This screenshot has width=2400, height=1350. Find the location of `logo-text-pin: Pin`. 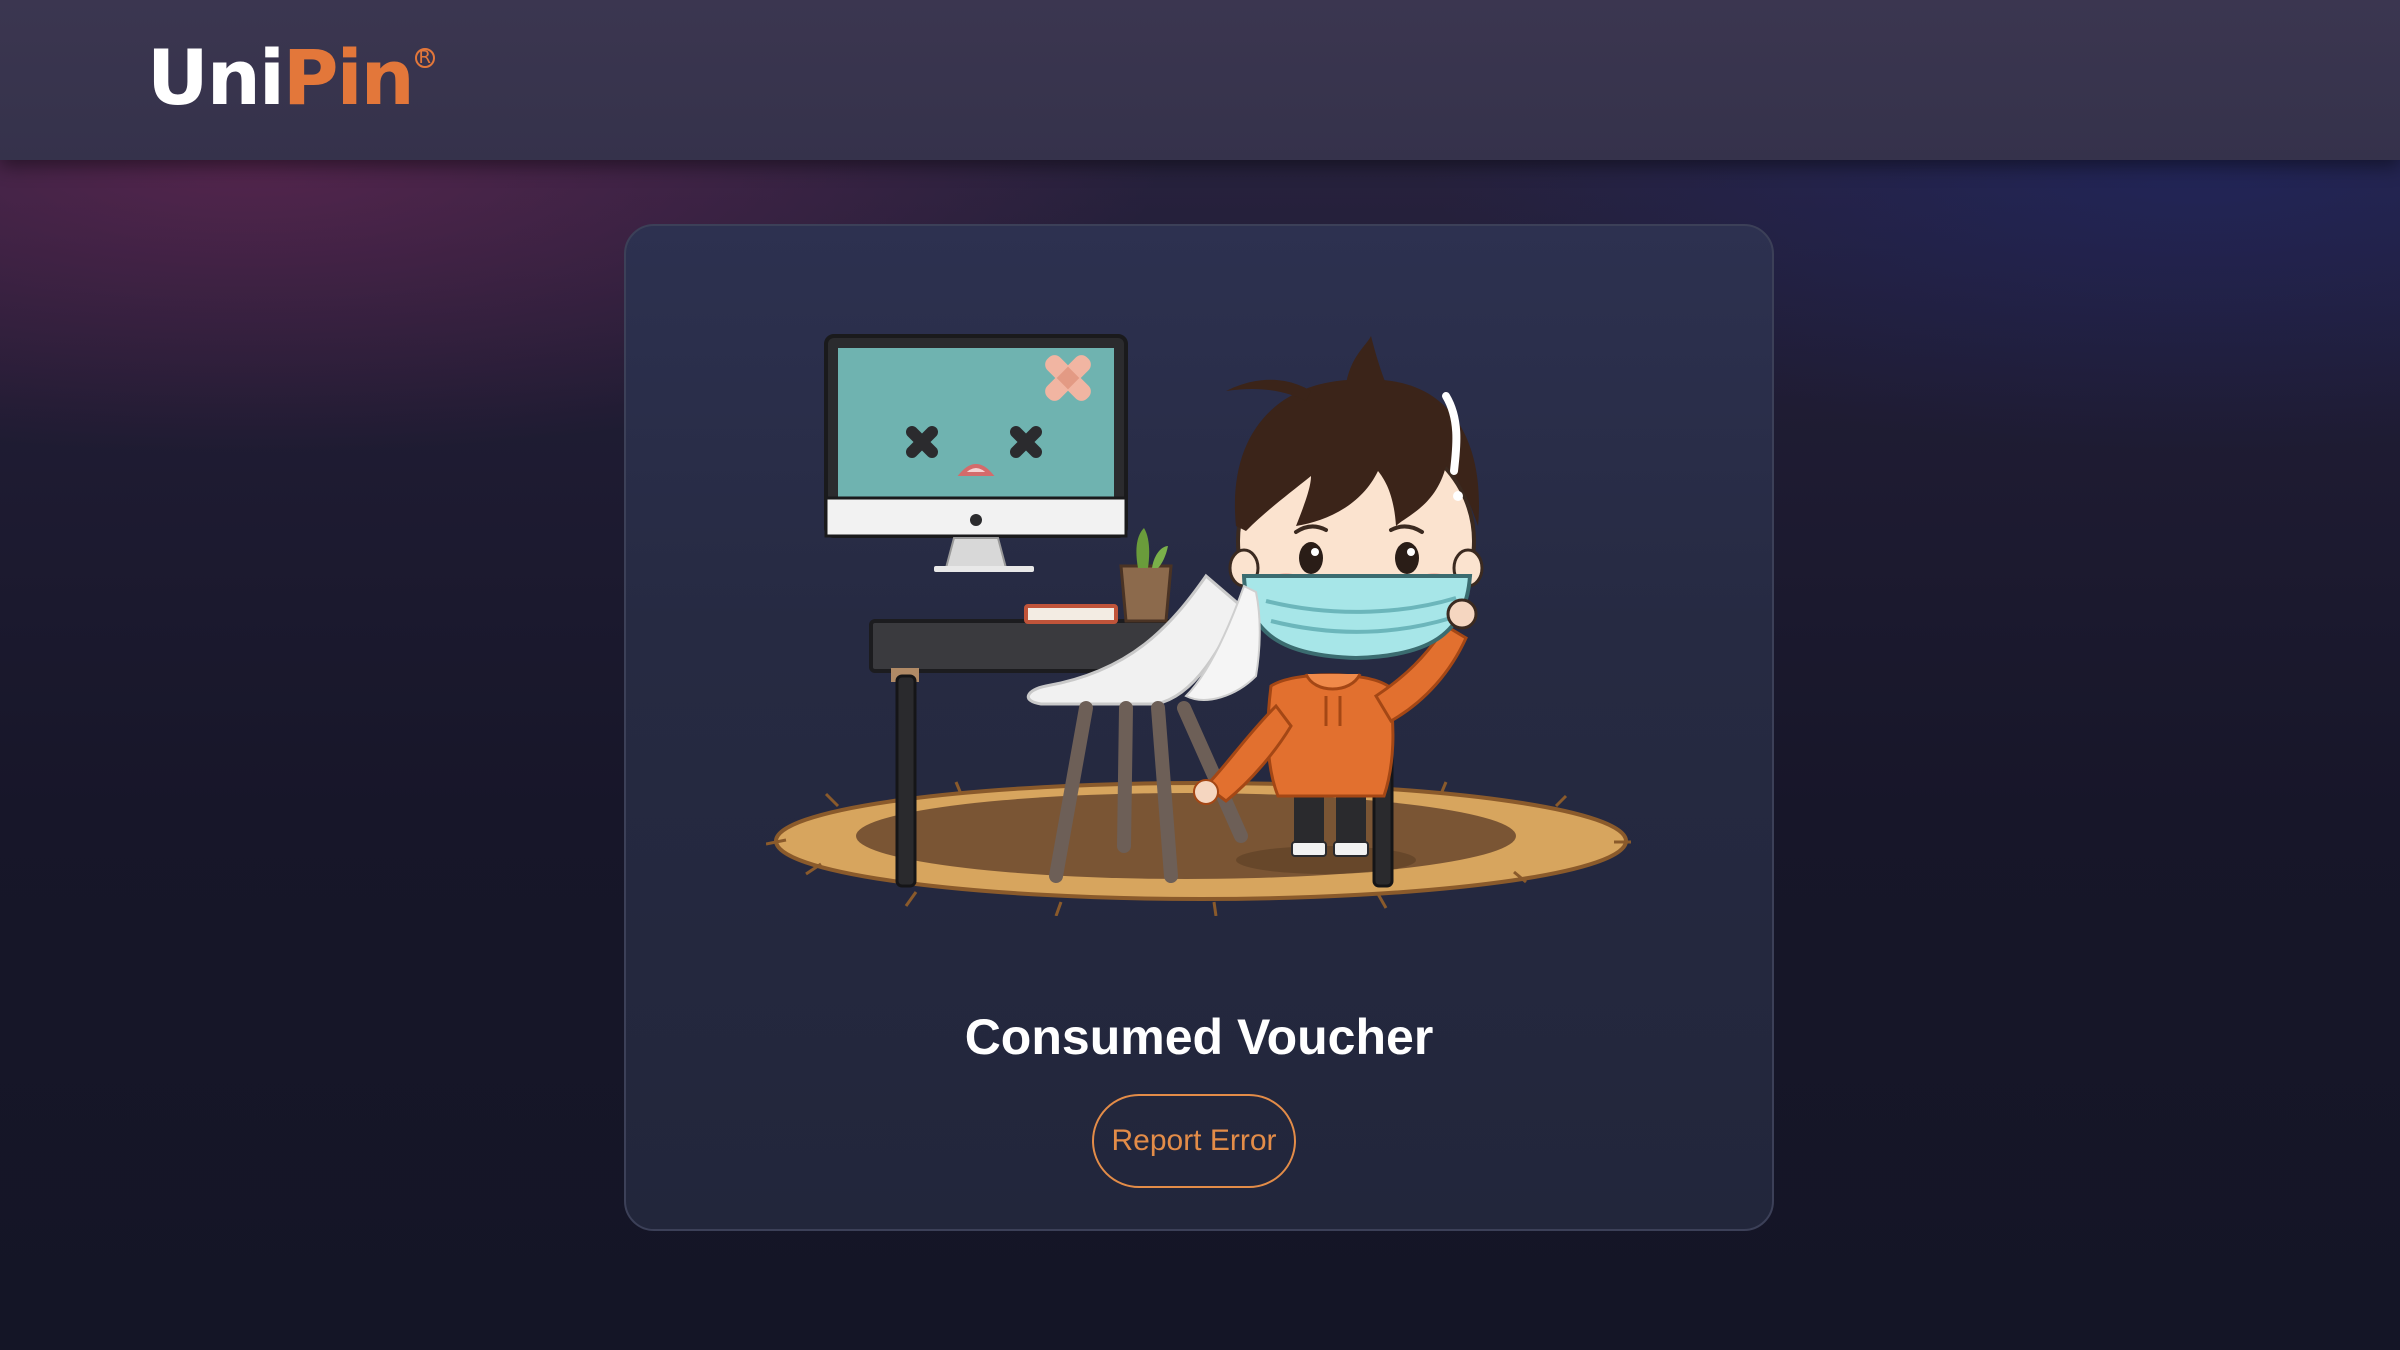

logo-text-pin: Pin is located at coordinates (348, 77).